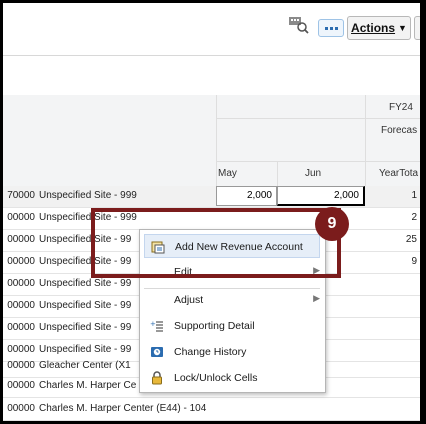 The width and height of the screenshot is (426, 424). I want to click on year-total-cell: 1, so click(414, 195).